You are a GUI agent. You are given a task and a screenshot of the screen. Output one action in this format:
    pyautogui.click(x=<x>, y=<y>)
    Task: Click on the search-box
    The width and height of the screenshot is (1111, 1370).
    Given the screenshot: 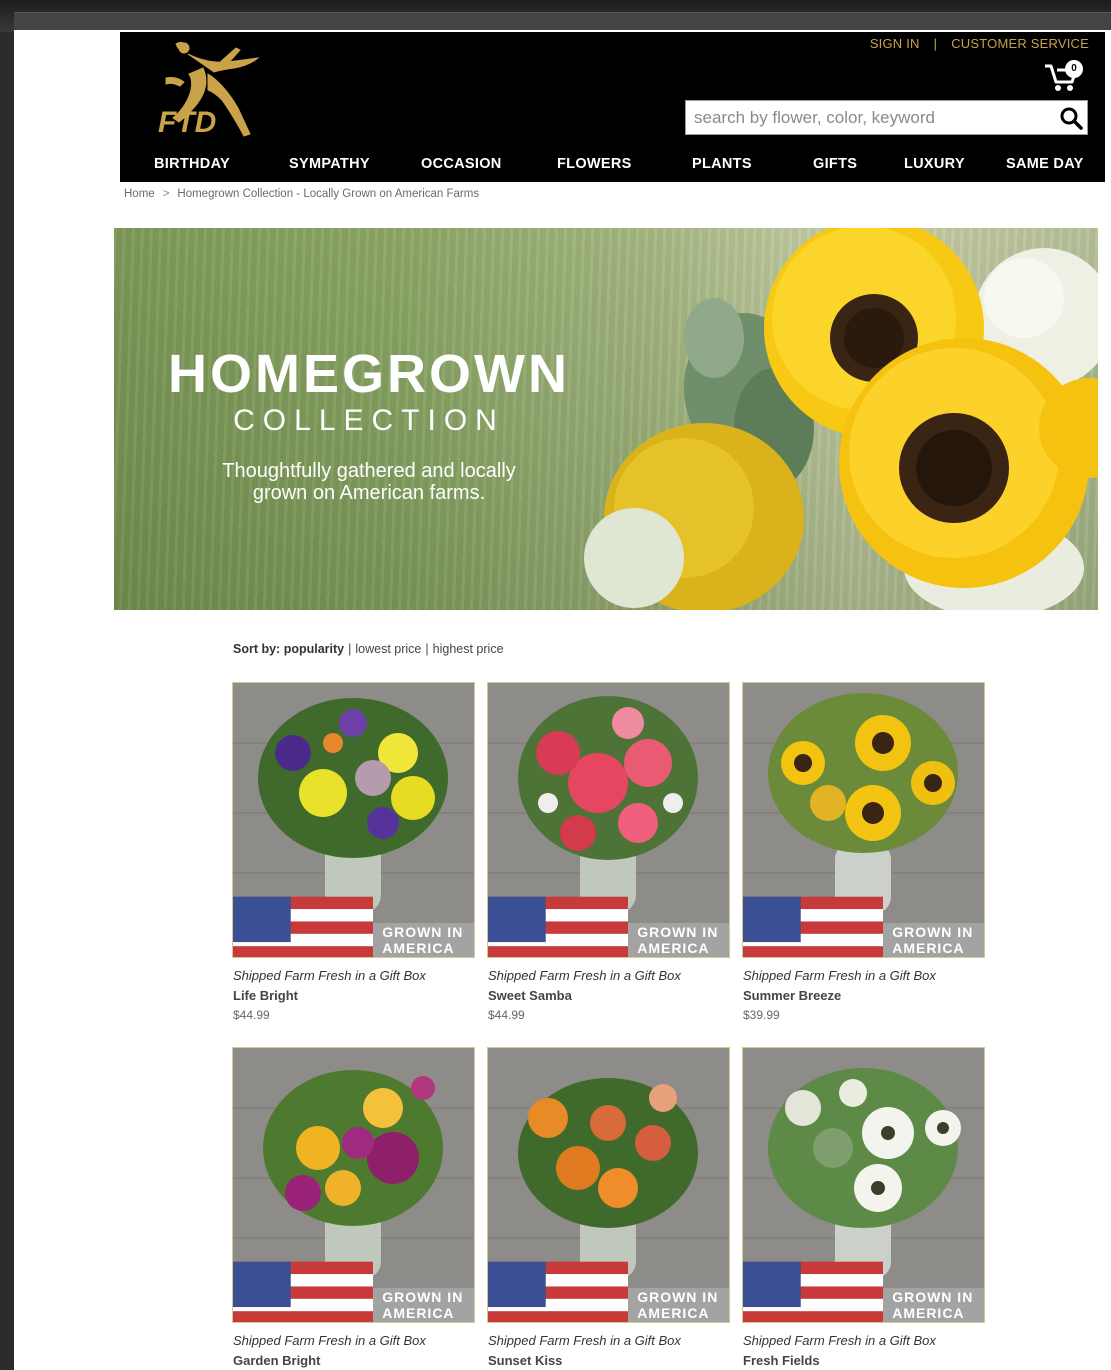 What is the action you would take?
    pyautogui.click(x=886, y=117)
    